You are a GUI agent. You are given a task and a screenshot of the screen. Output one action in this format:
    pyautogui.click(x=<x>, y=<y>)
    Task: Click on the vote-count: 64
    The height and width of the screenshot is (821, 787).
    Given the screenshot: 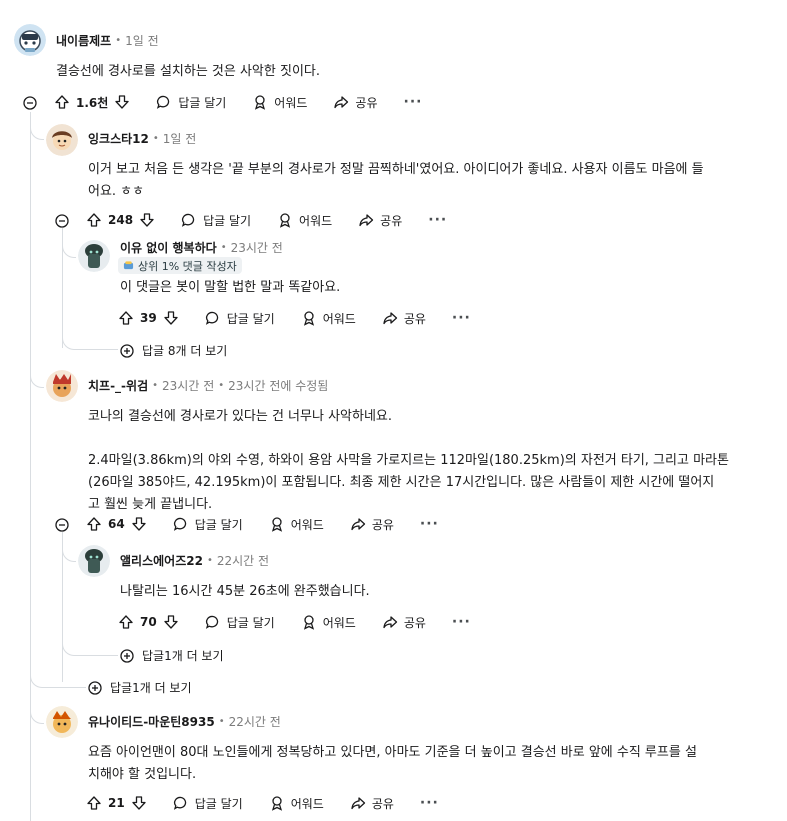 What is the action you would take?
    pyautogui.click(x=116, y=524)
    